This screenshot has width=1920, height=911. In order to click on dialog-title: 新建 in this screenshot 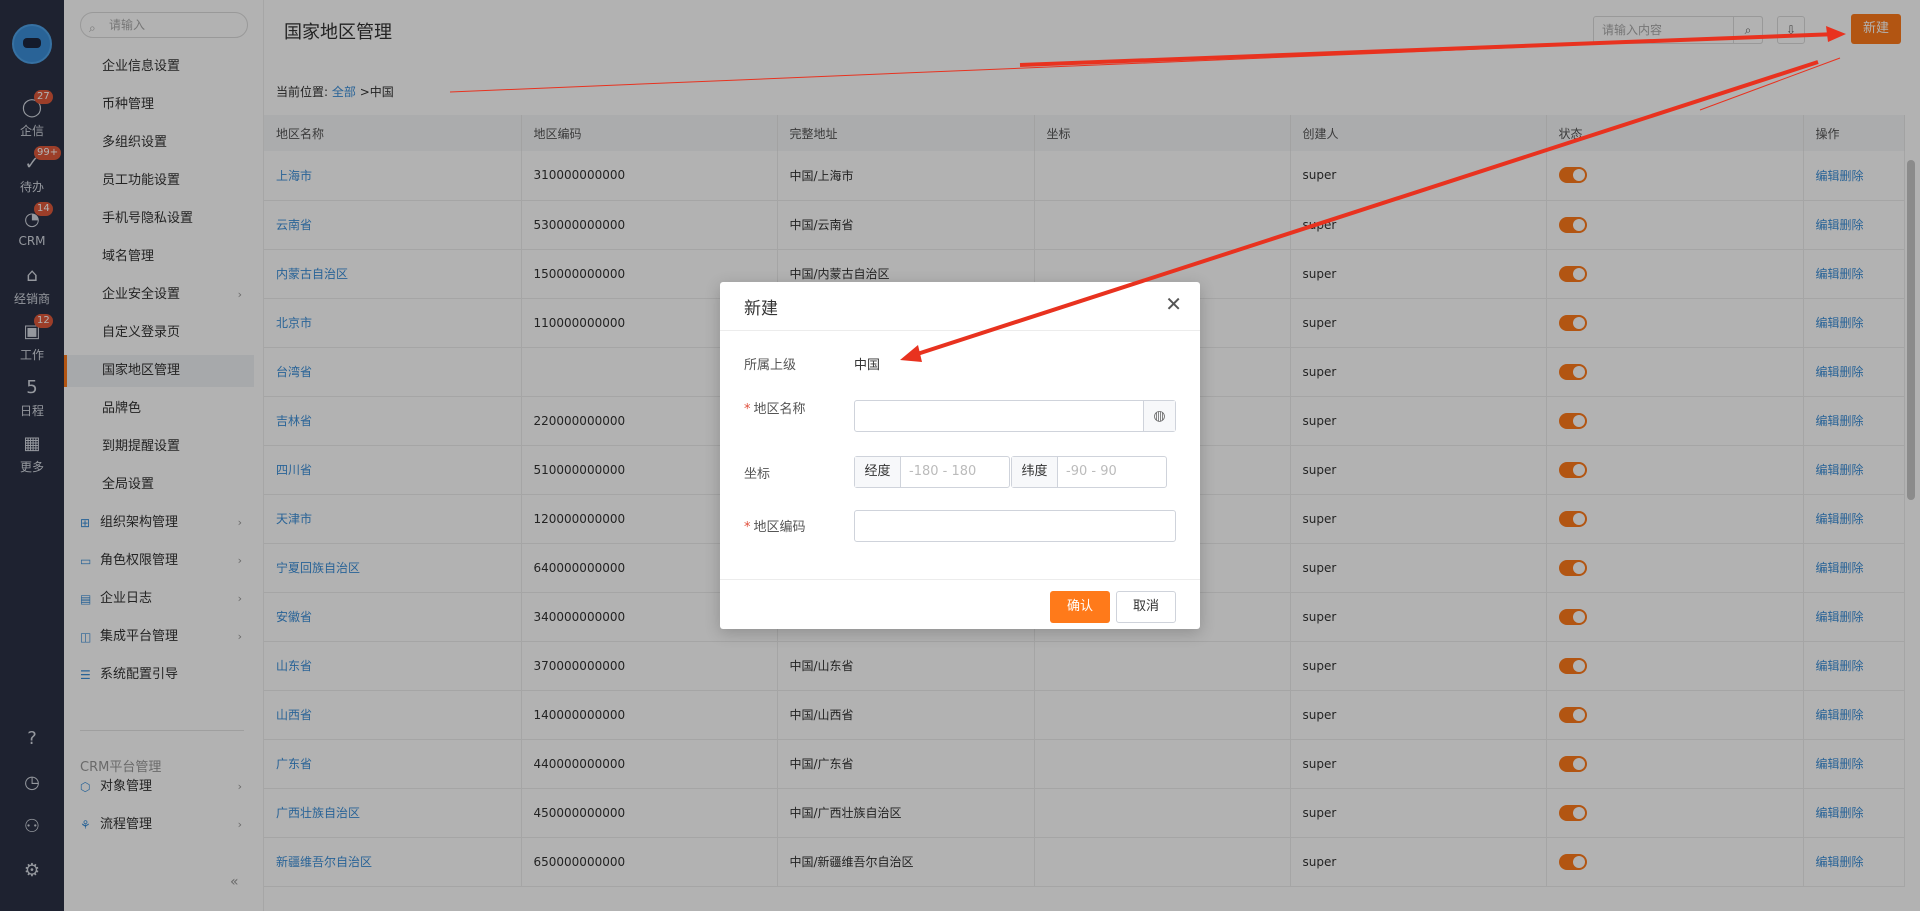, I will do `click(761, 309)`.